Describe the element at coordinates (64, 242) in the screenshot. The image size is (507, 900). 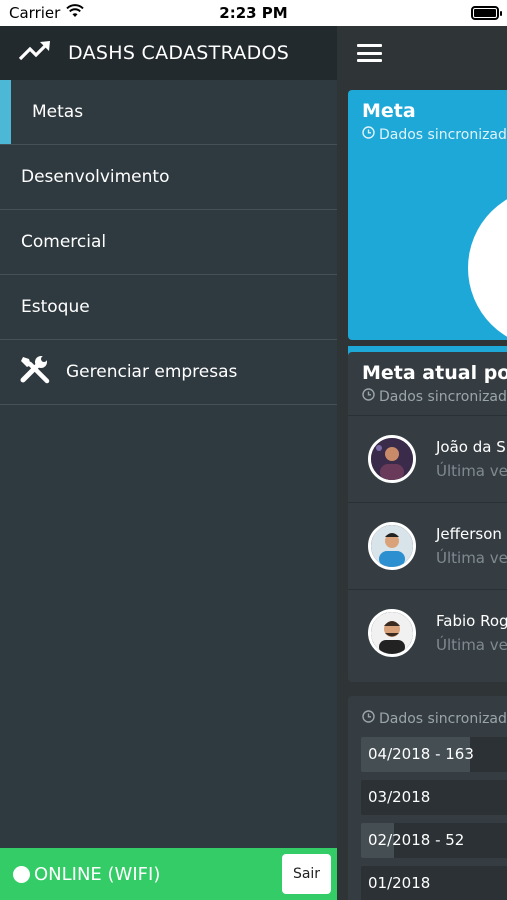
I see `menu-item-label: Comercial` at that location.